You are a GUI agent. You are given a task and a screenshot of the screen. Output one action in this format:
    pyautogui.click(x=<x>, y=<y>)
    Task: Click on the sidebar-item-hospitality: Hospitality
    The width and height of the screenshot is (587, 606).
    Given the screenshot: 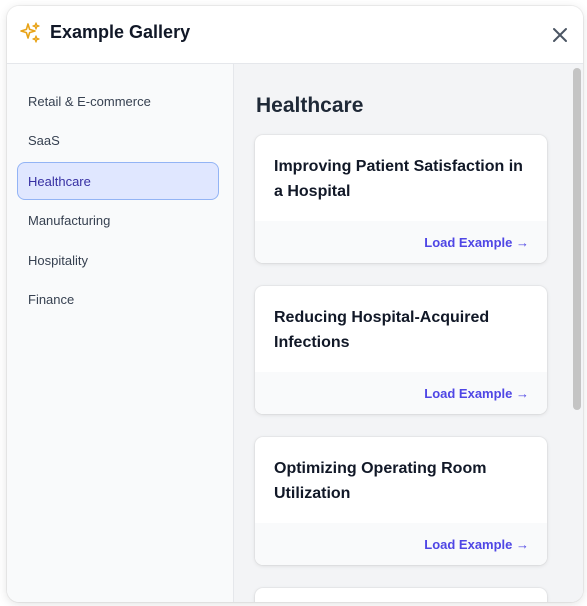 What is the action you would take?
    pyautogui.click(x=118, y=260)
    